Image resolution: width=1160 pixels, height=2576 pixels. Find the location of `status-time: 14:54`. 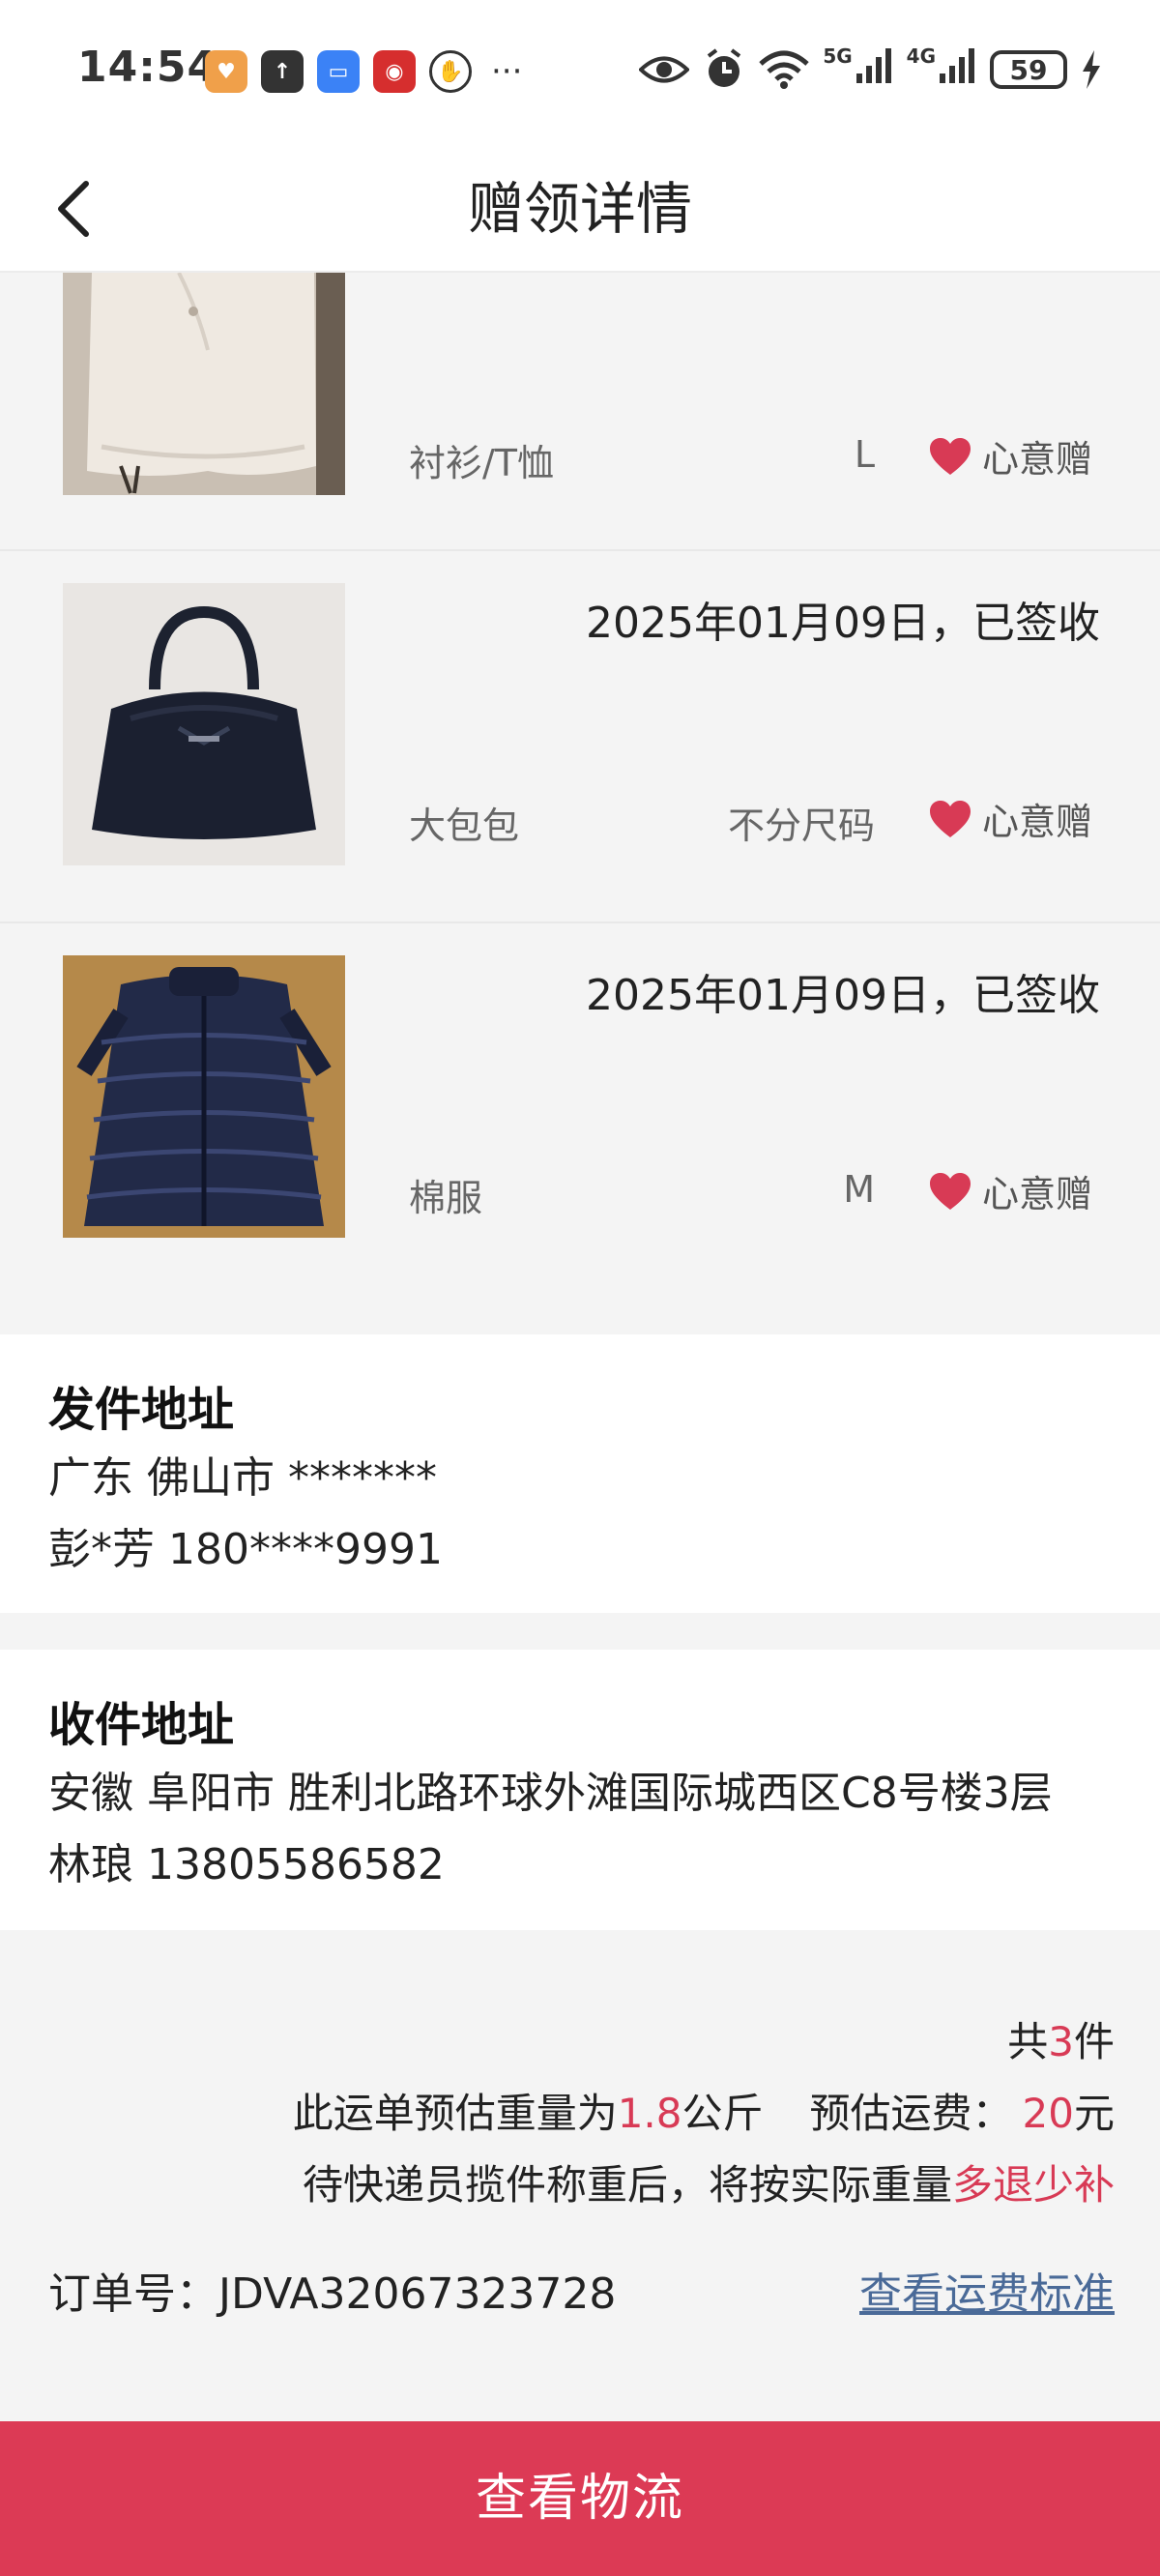

status-time: 14:54 is located at coordinates (148, 67).